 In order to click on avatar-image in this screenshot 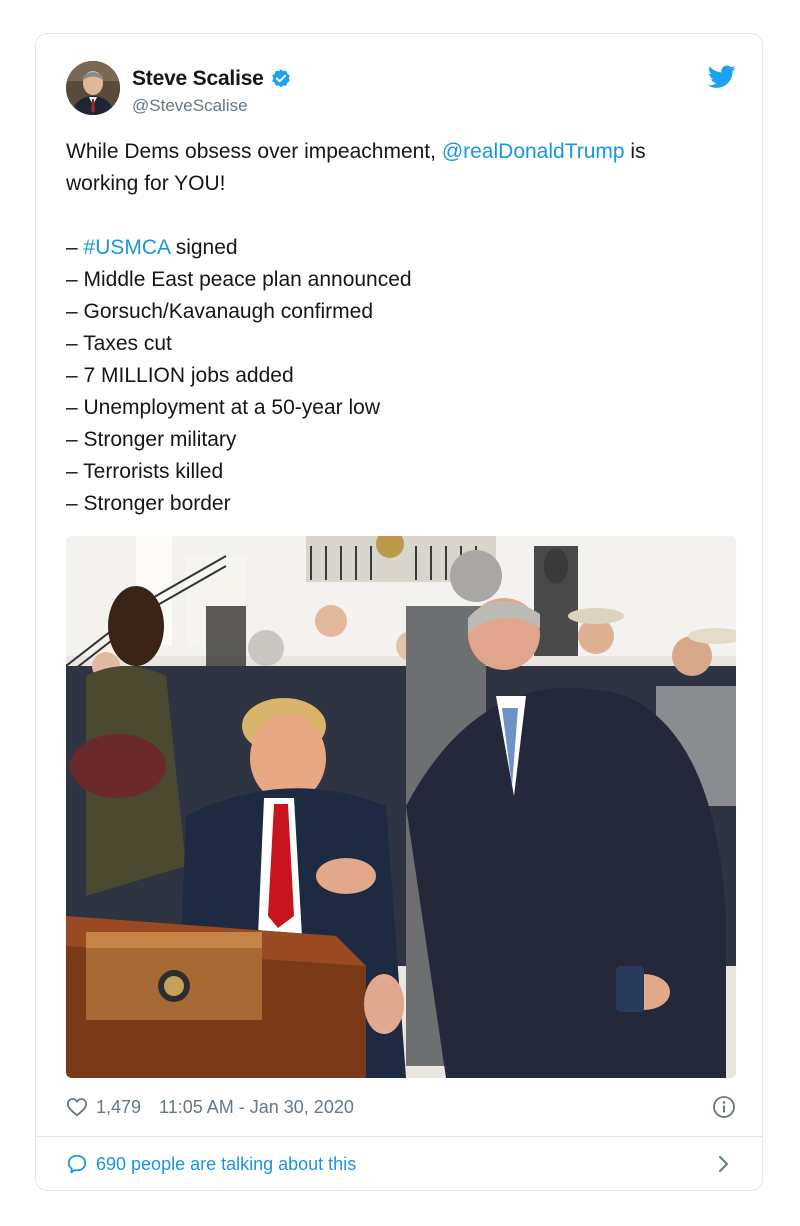, I will do `click(93, 88)`.